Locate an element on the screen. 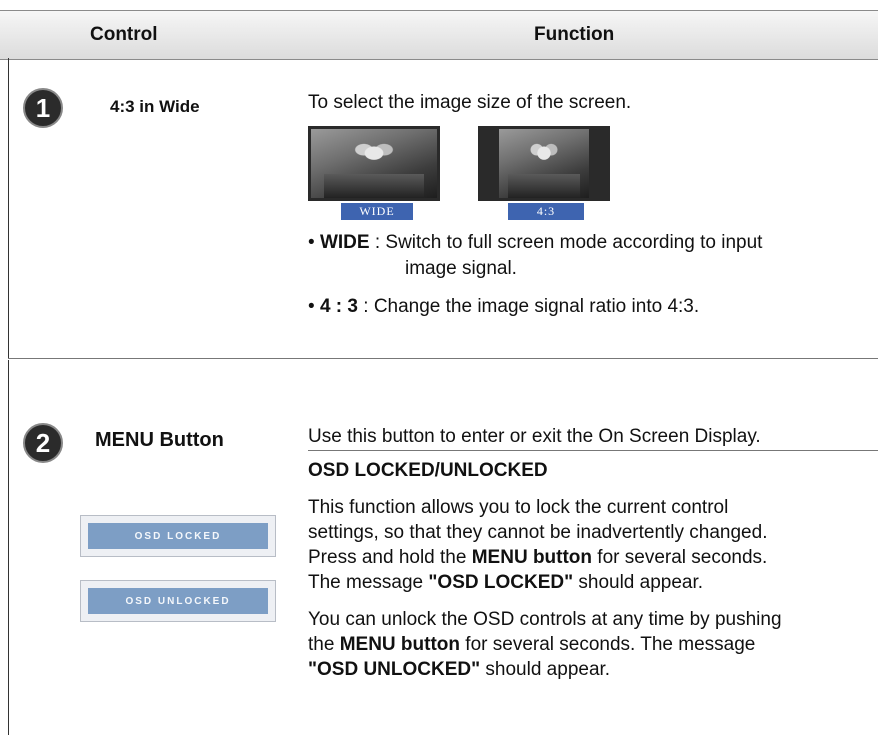 This screenshot has width=878, height=735. control-name-4-3-in-wide: 4:3 in Wide is located at coordinates (155, 106).